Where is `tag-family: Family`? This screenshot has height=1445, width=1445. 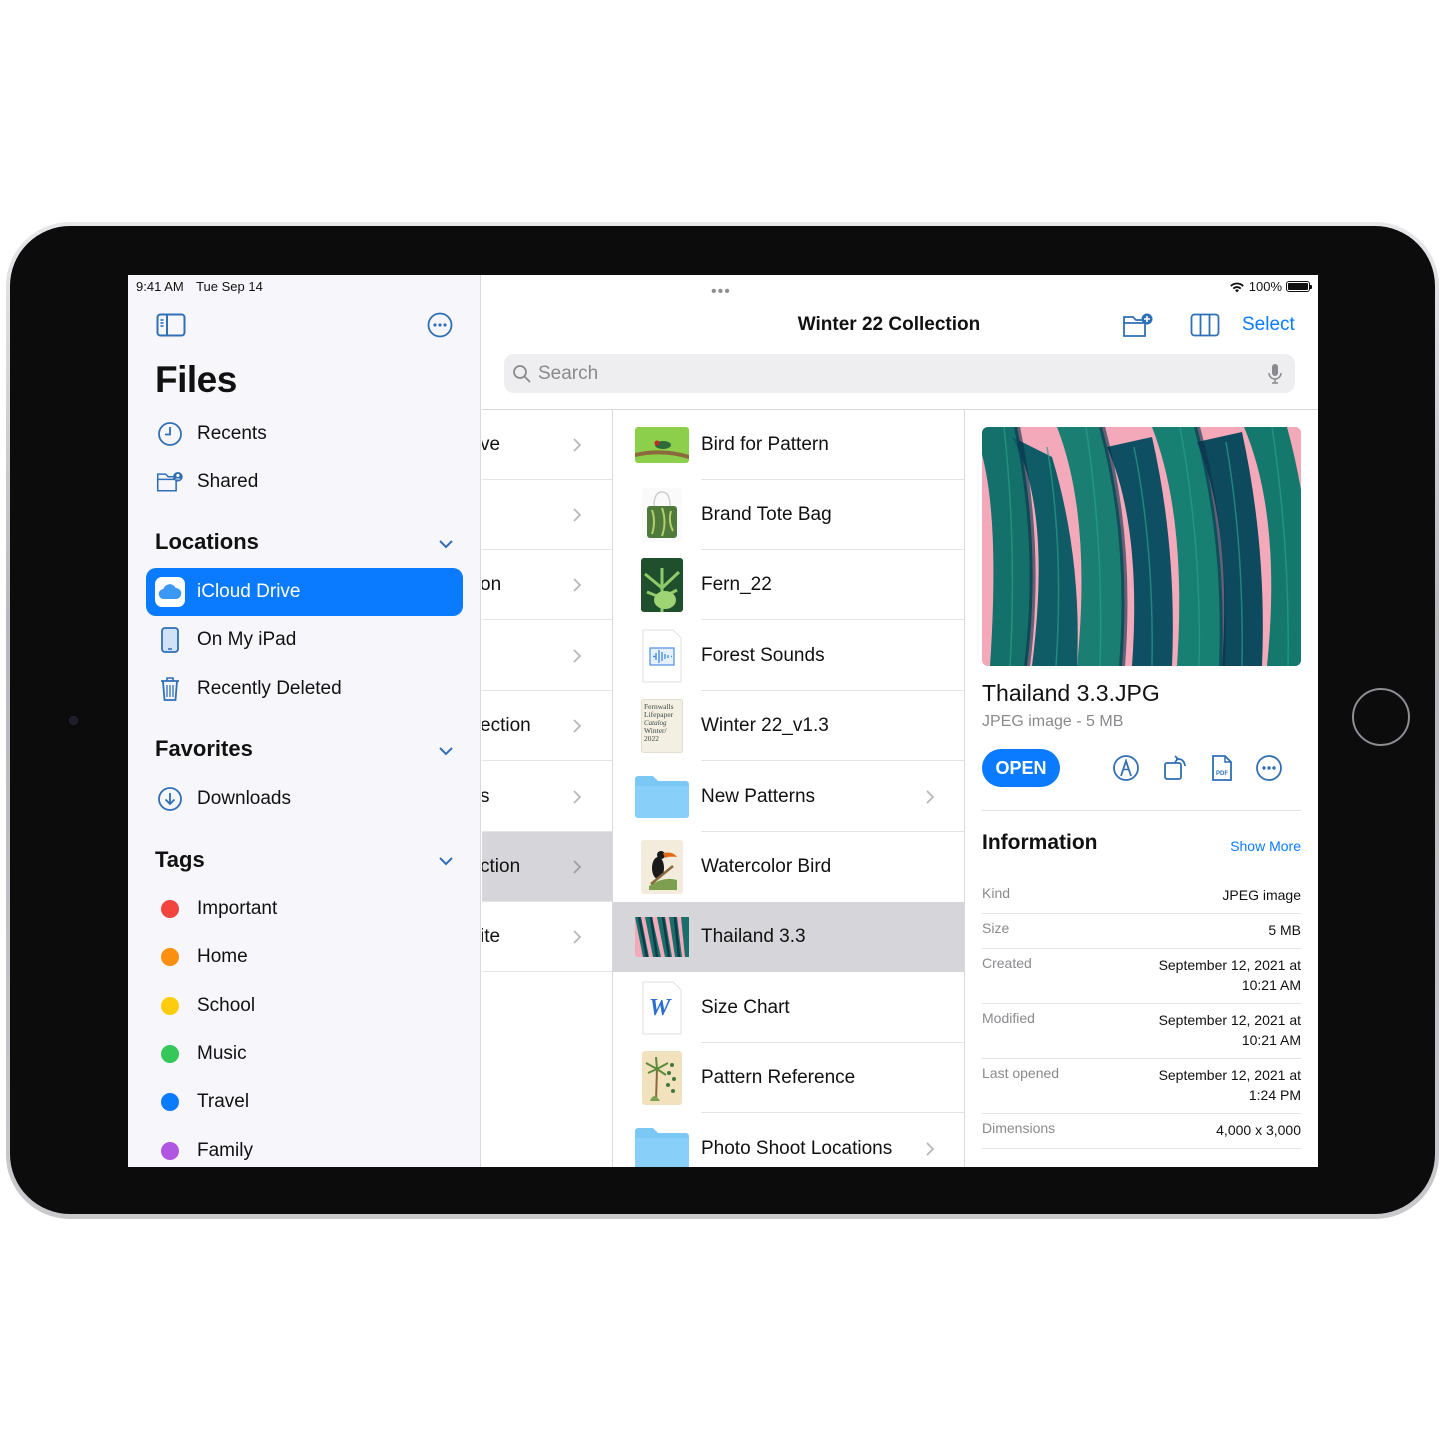
tag-family: Family is located at coordinates (204, 1149).